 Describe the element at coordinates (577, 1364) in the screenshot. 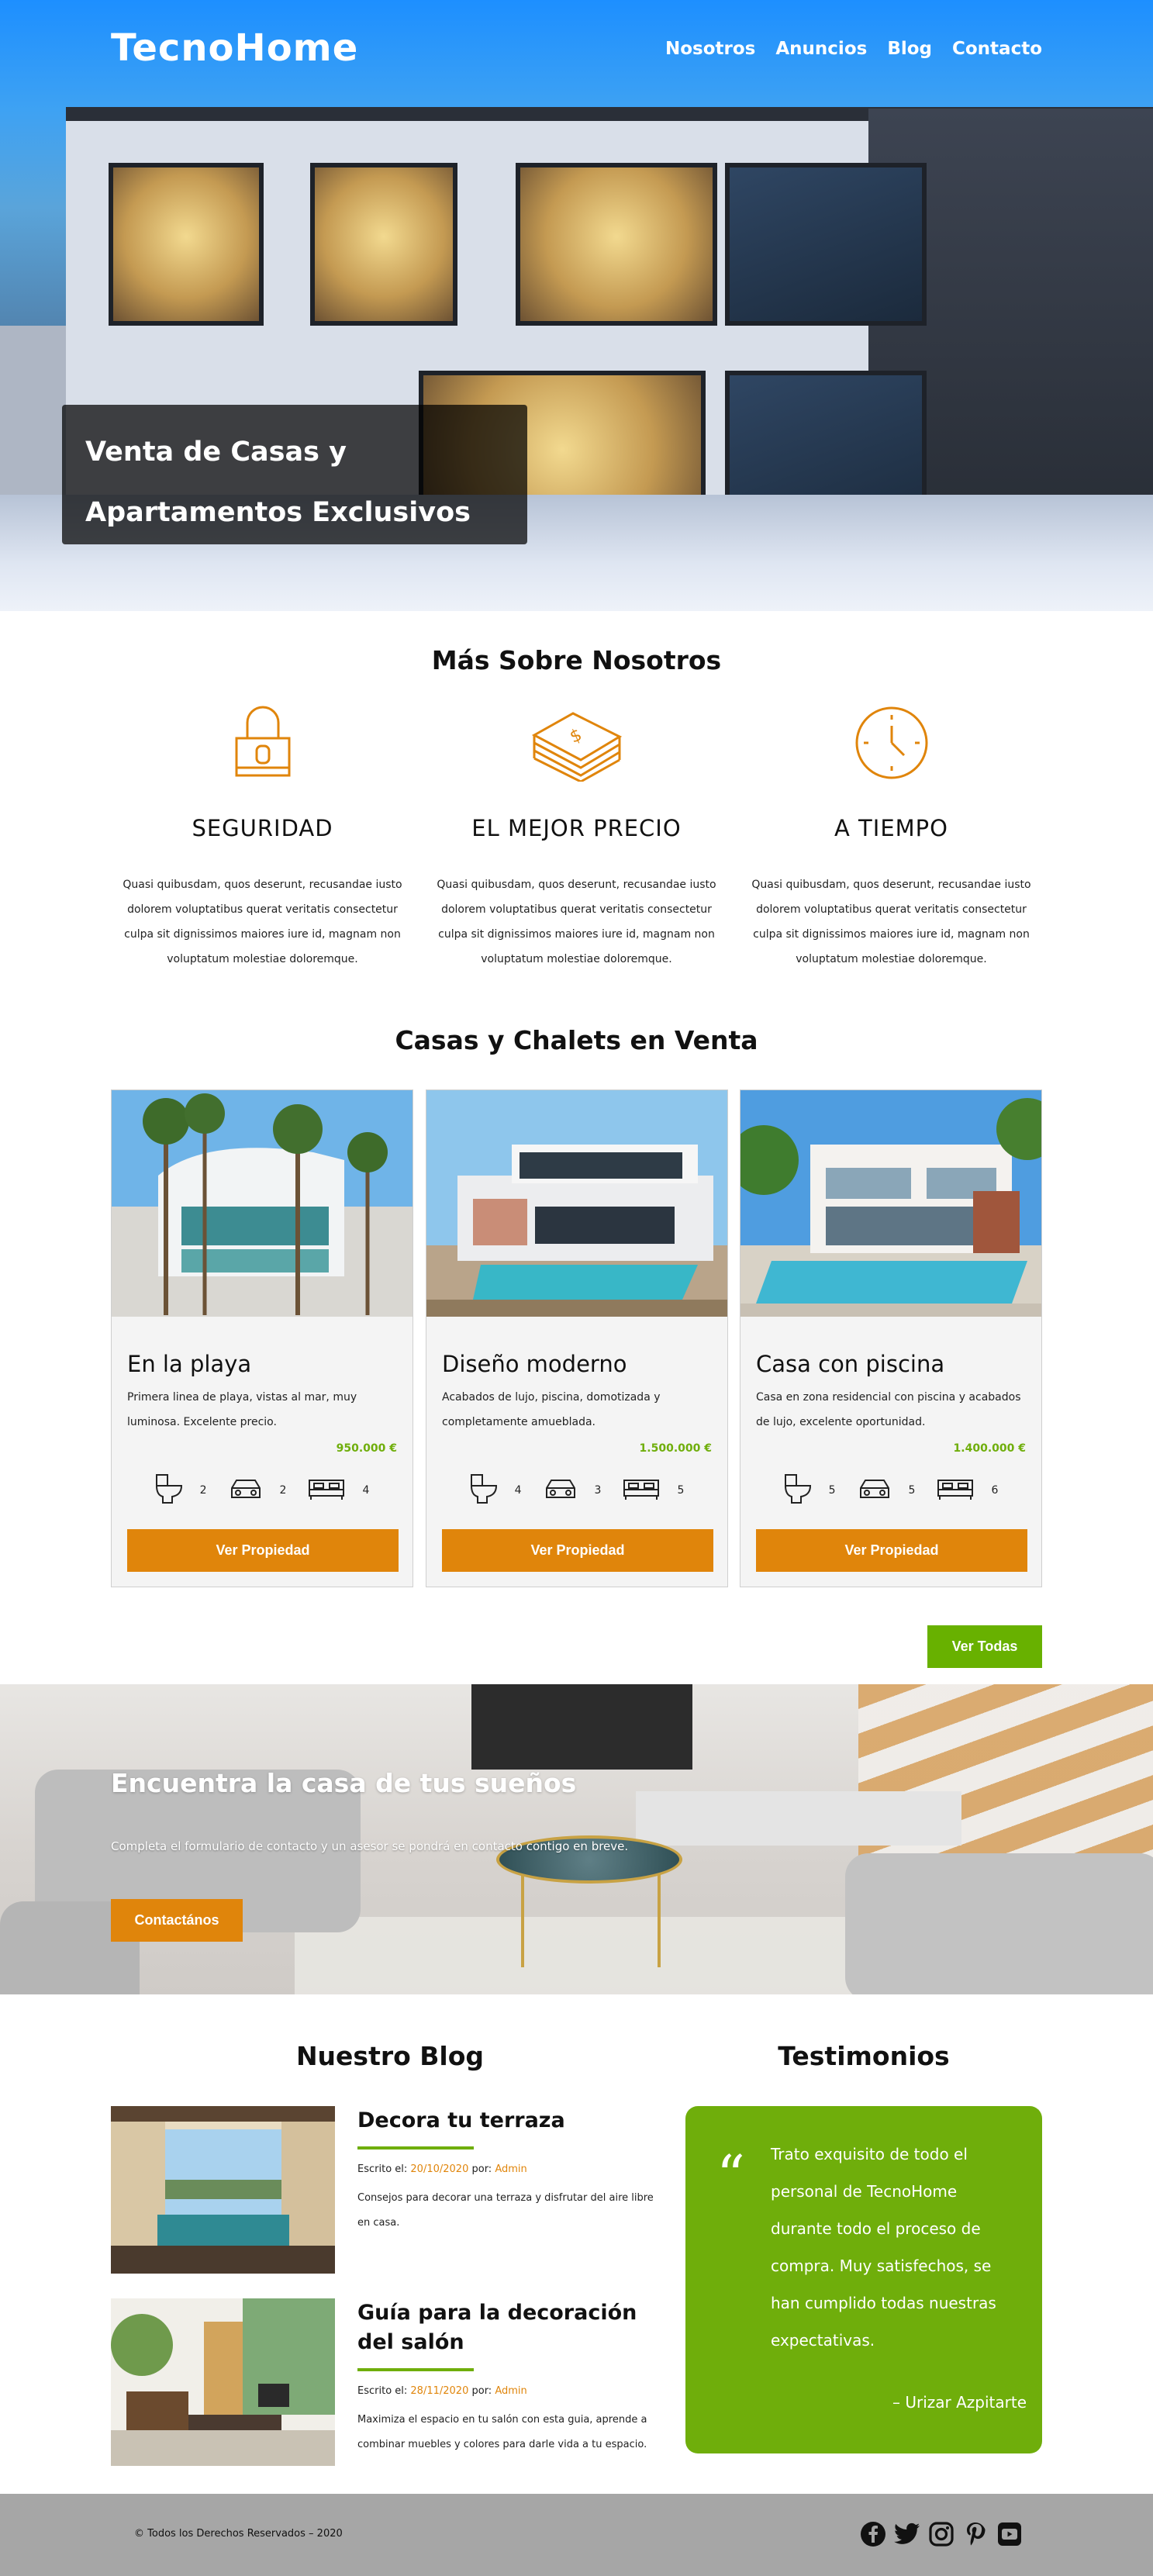

I see `property-title: Diseño moderno` at that location.